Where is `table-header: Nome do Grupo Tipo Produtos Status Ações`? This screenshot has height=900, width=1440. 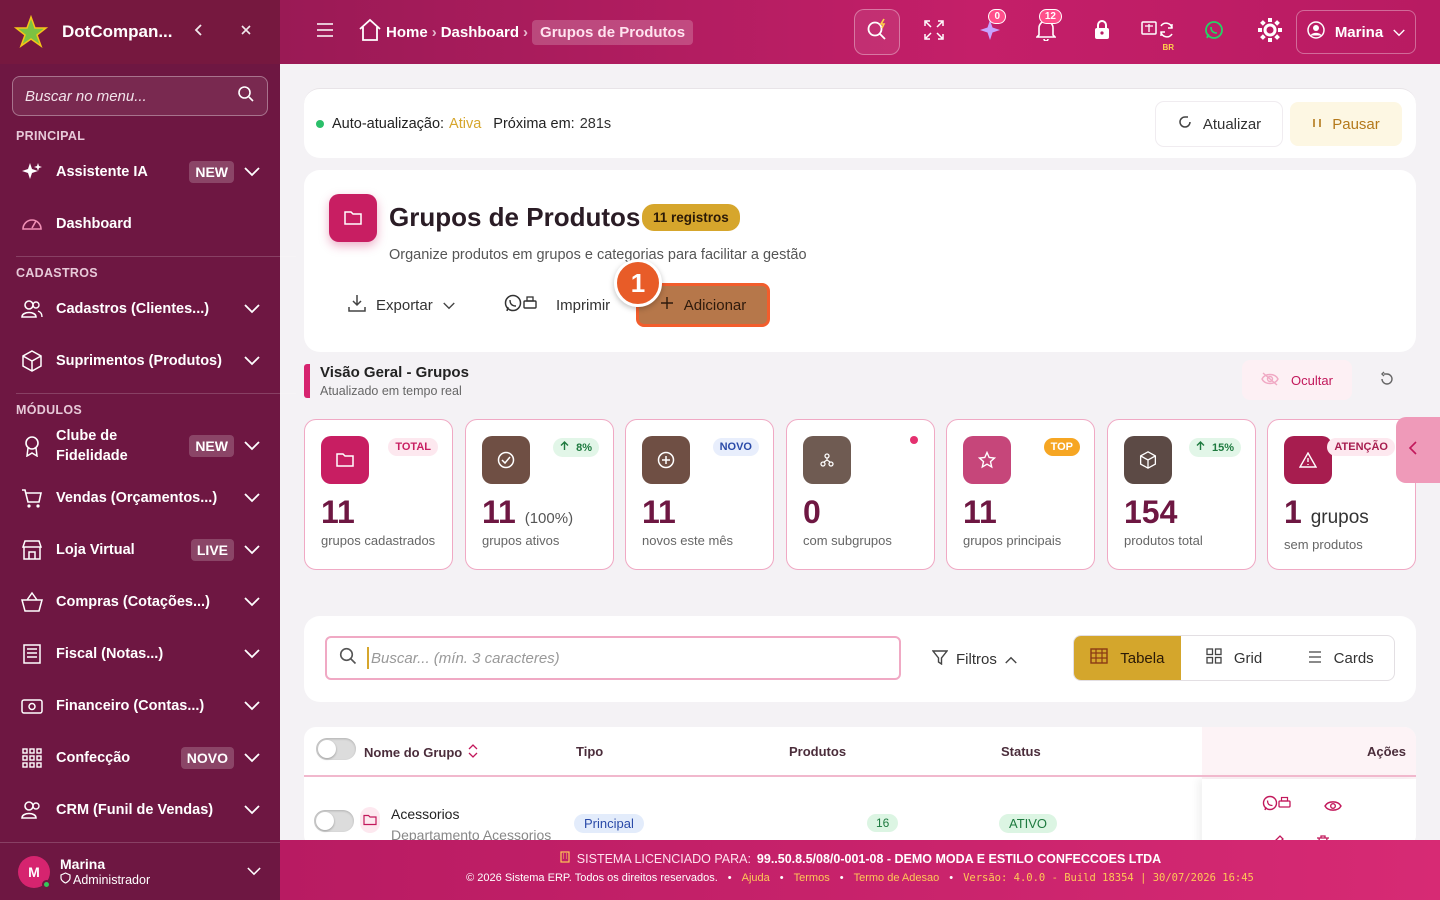 table-header: Nome do Grupo Tipo Produtos Status Ações is located at coordinates (860, 752).